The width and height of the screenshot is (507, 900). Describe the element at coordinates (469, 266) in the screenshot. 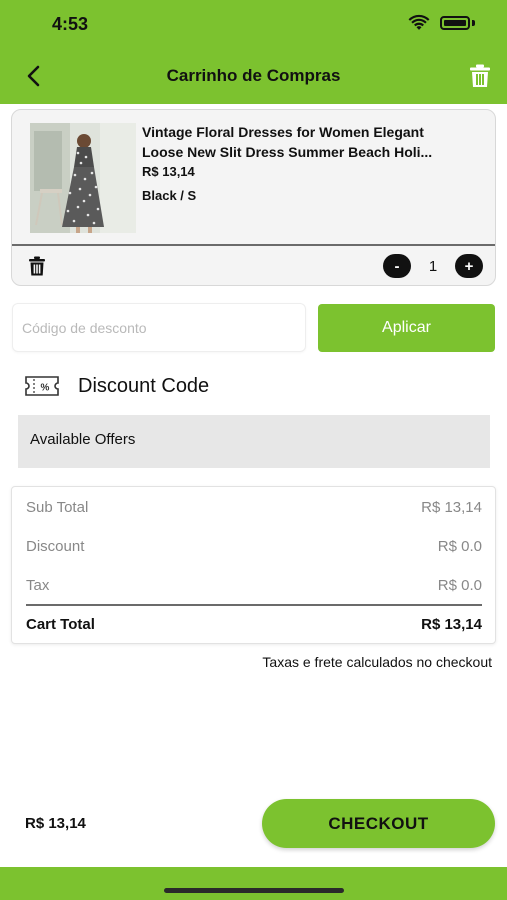

I see `quantity-increase-button: +` at that location.